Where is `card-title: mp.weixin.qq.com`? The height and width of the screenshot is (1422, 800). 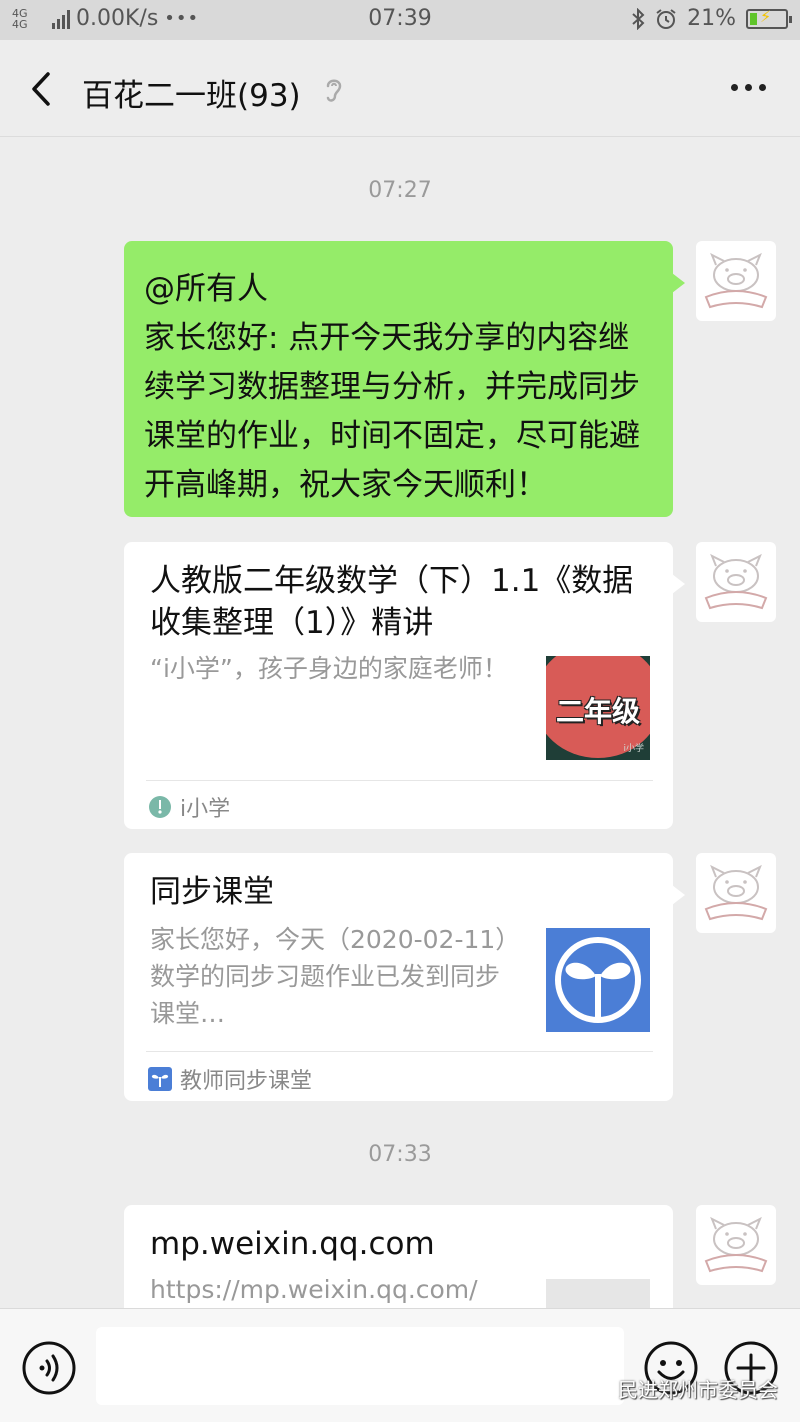
card-title: mp.weixin.qq.com is located at coordinates (292, 1244).